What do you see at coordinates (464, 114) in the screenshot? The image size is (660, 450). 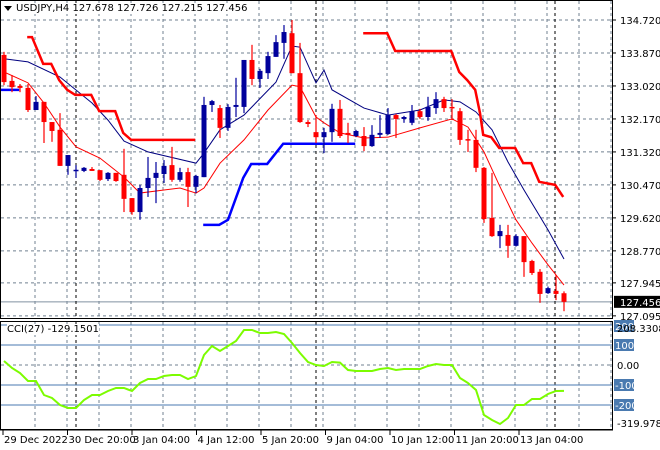 I see `resistance-step-line` at bounding box center [464, 114].